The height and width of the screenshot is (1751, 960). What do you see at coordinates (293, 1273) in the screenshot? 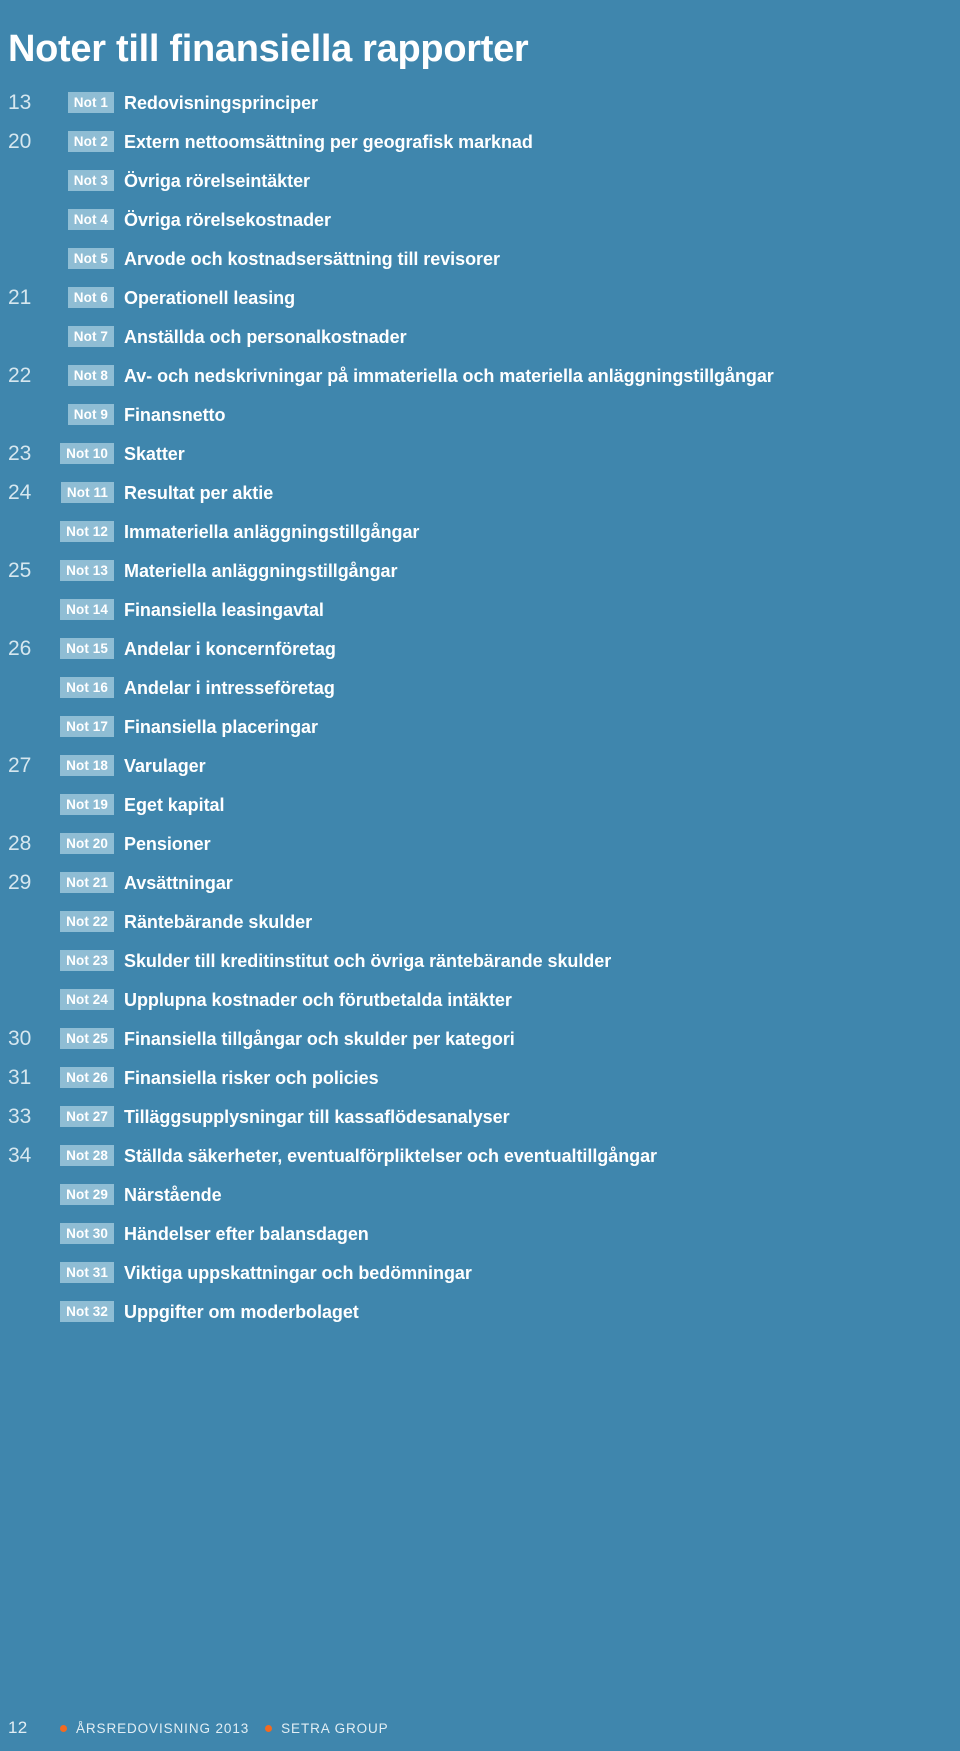
I see `note-title: Viktiga uppskattningar och bedömningar` at bounding box center [293, 1273].